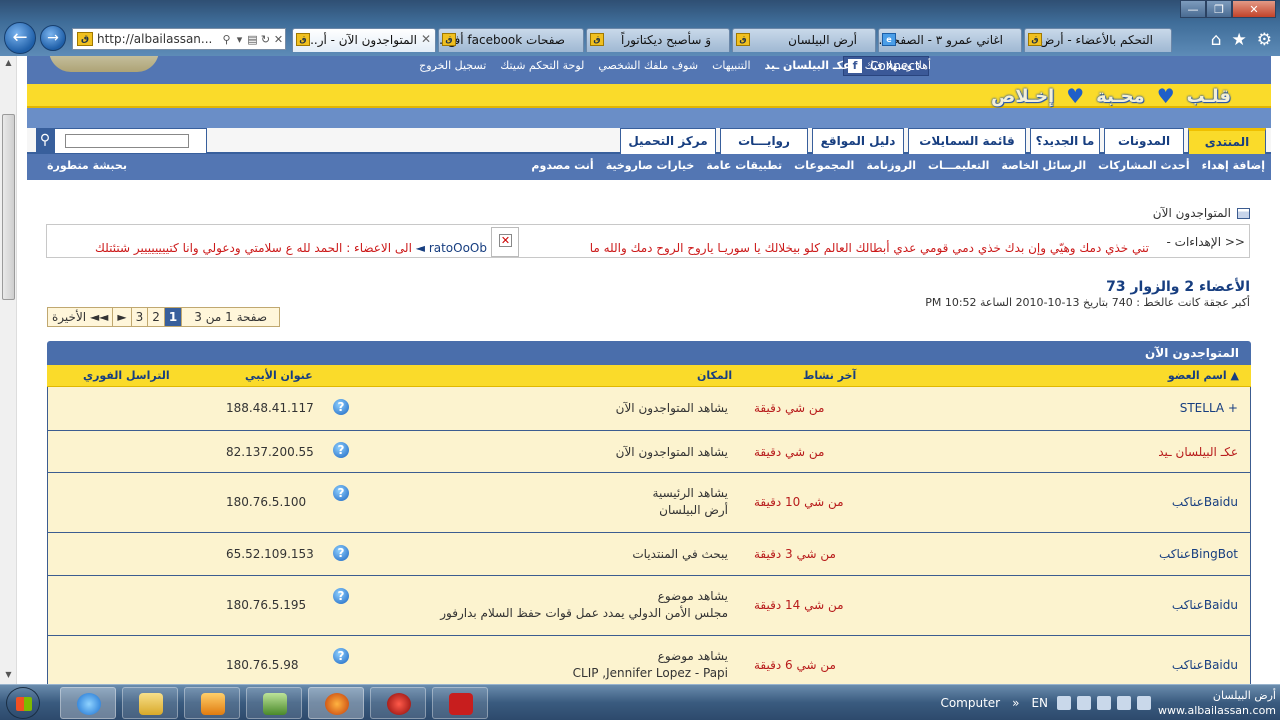 This screenshot has height=720, width=1280. What do you see at coordinates (8, 674) in the screenshot?
I see `scroll-down-icon: ▼` at bounding box center [8, 674].